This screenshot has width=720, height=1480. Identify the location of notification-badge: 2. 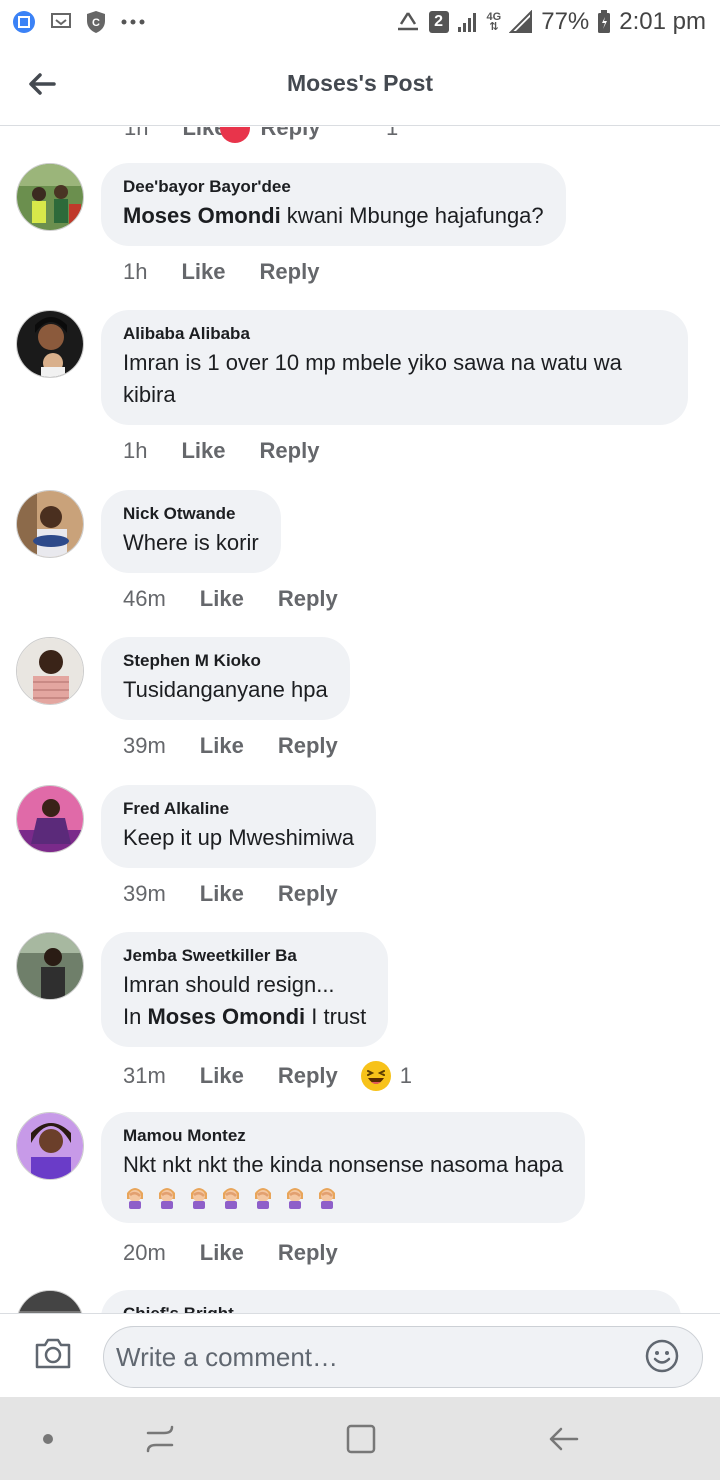
(438, 22).